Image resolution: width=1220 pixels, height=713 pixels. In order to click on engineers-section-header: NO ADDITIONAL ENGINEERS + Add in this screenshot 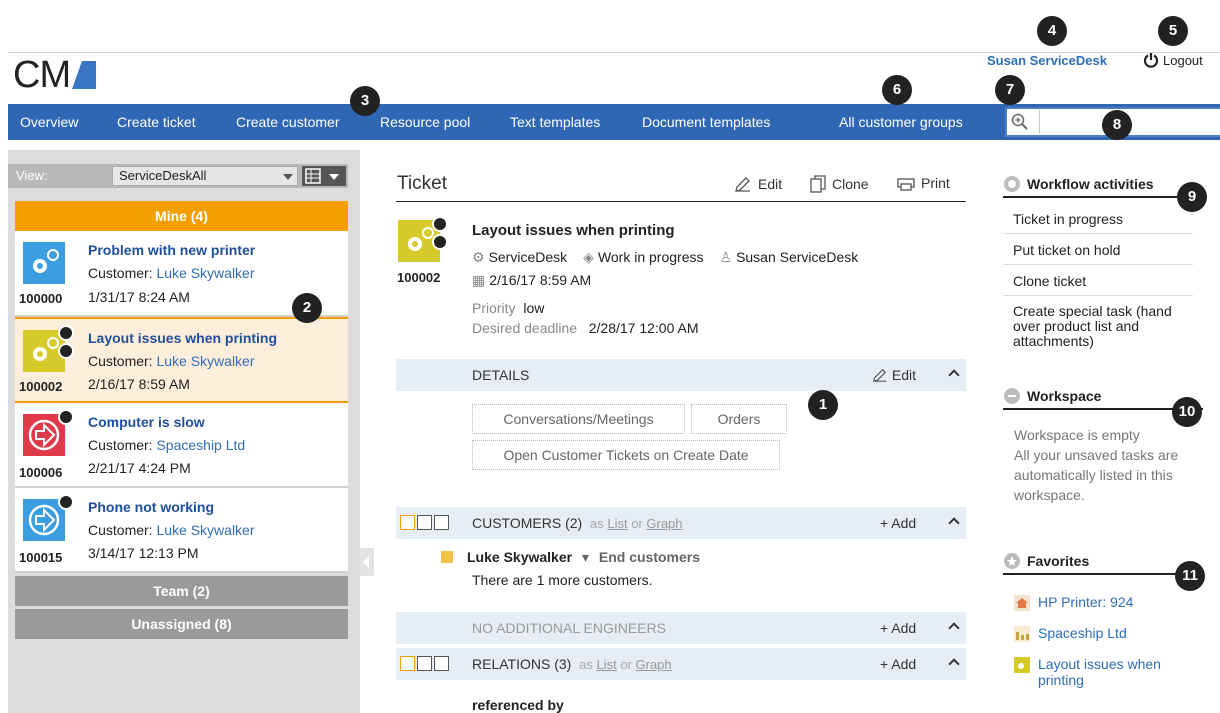, I will do `click(681, 628)`.